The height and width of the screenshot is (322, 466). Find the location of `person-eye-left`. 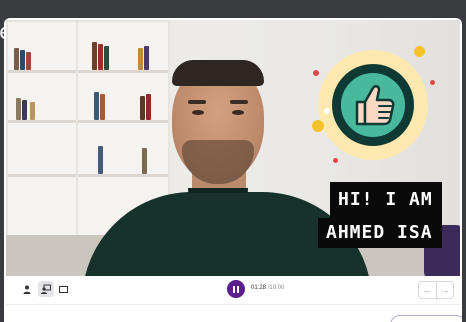

person-eye-left is located at coordinates (198, 112).